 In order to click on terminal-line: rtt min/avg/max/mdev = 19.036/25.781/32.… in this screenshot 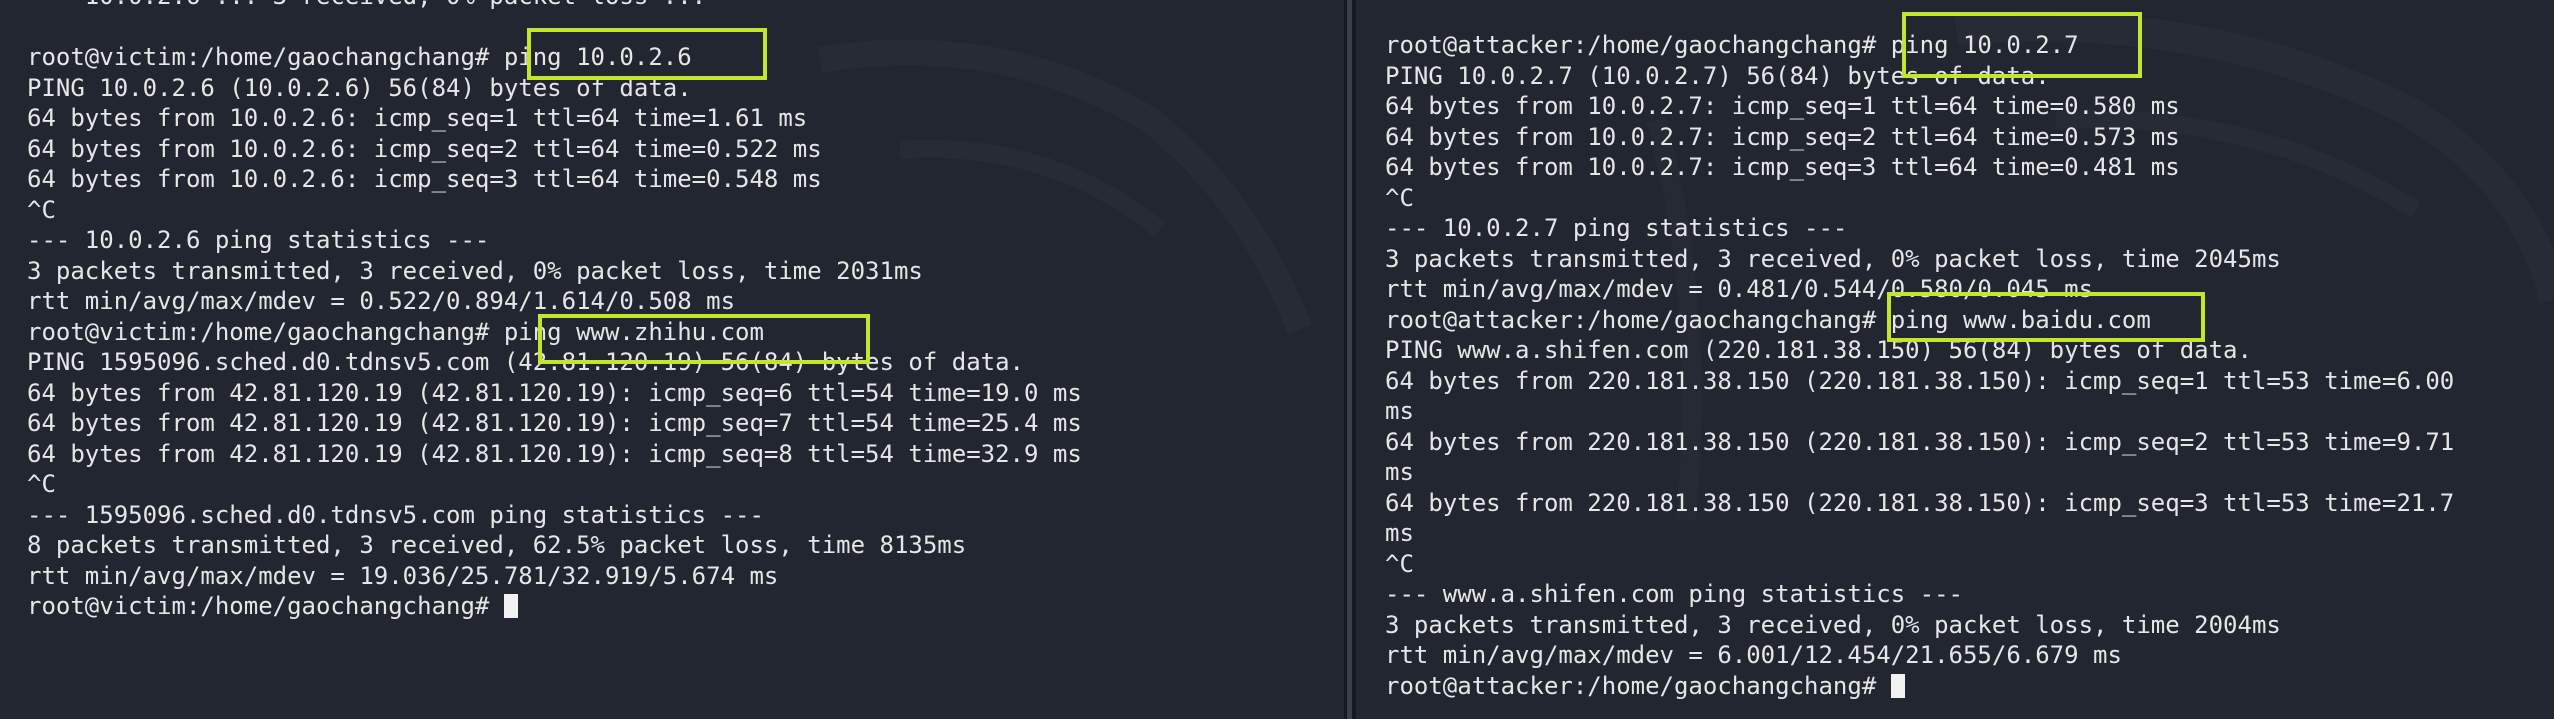, I will do `click(403, 575)`.